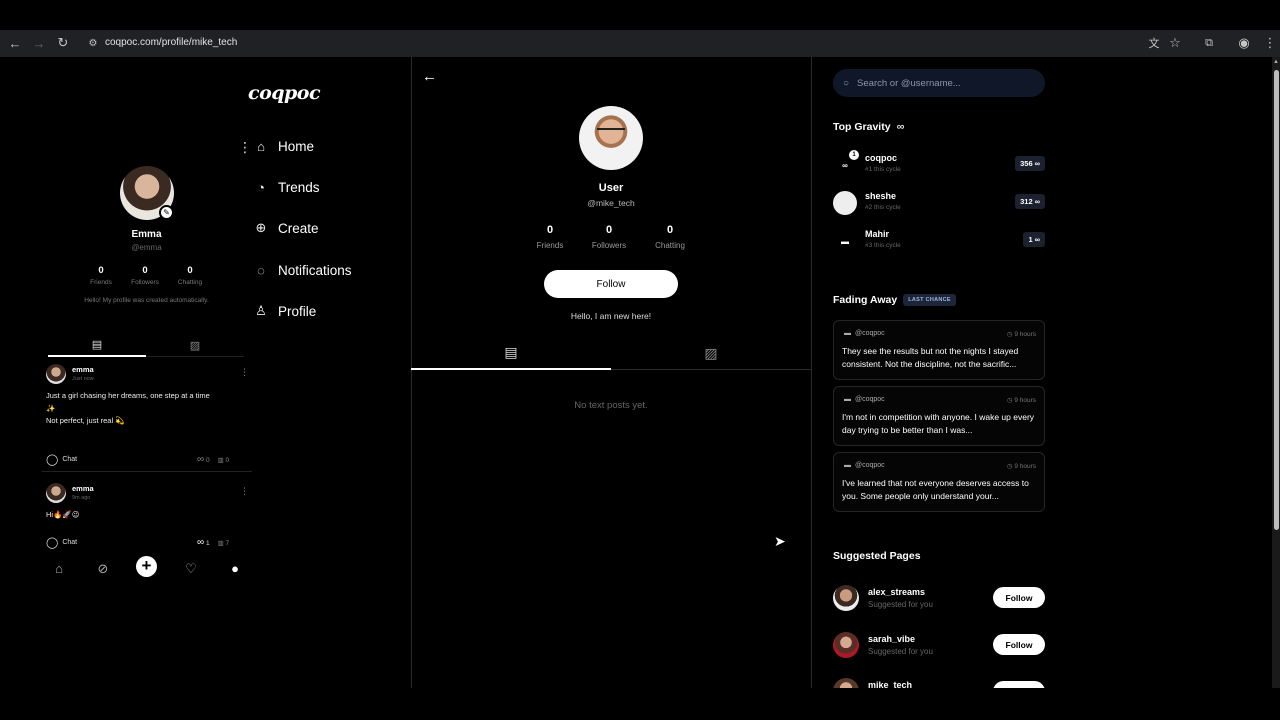  I want to click on profile-stat-value: 0, so click(670, 230).